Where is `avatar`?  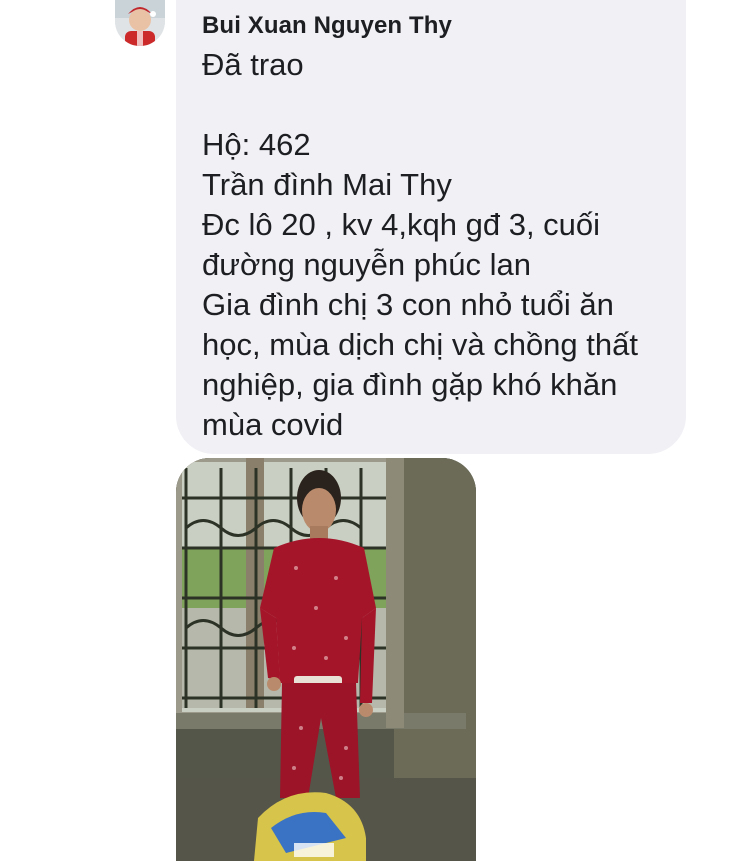 avatar is located at coordinates (140, 23).